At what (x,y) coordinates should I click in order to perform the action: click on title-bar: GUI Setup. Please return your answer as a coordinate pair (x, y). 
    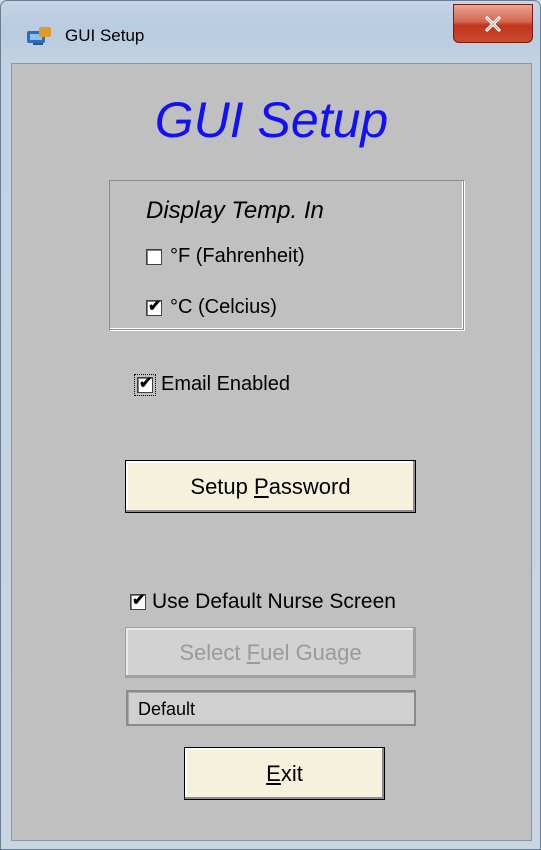
    Looking at the image, I should click on (270, 32).